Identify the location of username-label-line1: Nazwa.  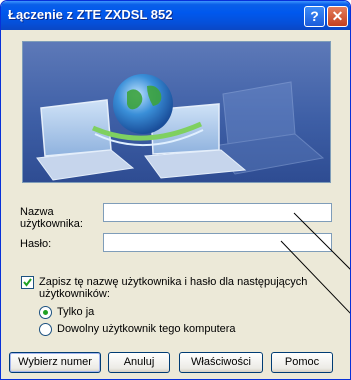
(37, 212).